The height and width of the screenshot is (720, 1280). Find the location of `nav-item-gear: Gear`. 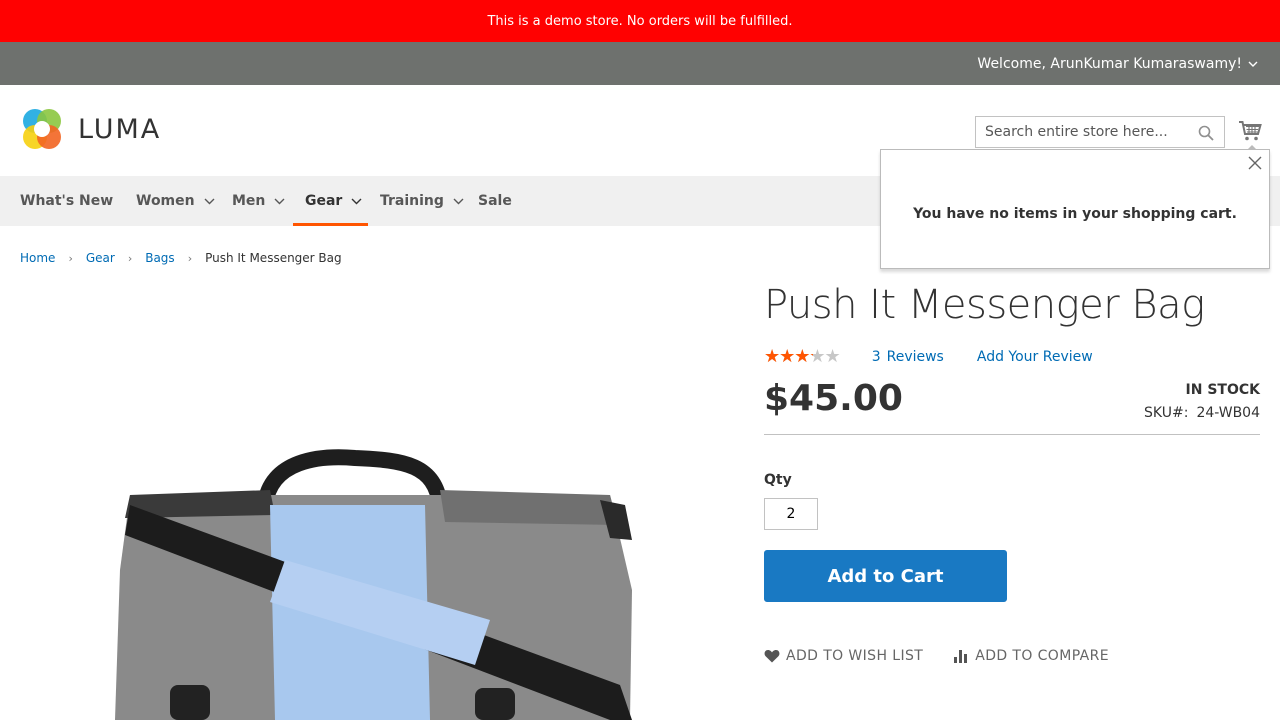

nav-item-gear: Gear is located at coordinates (330, 201).